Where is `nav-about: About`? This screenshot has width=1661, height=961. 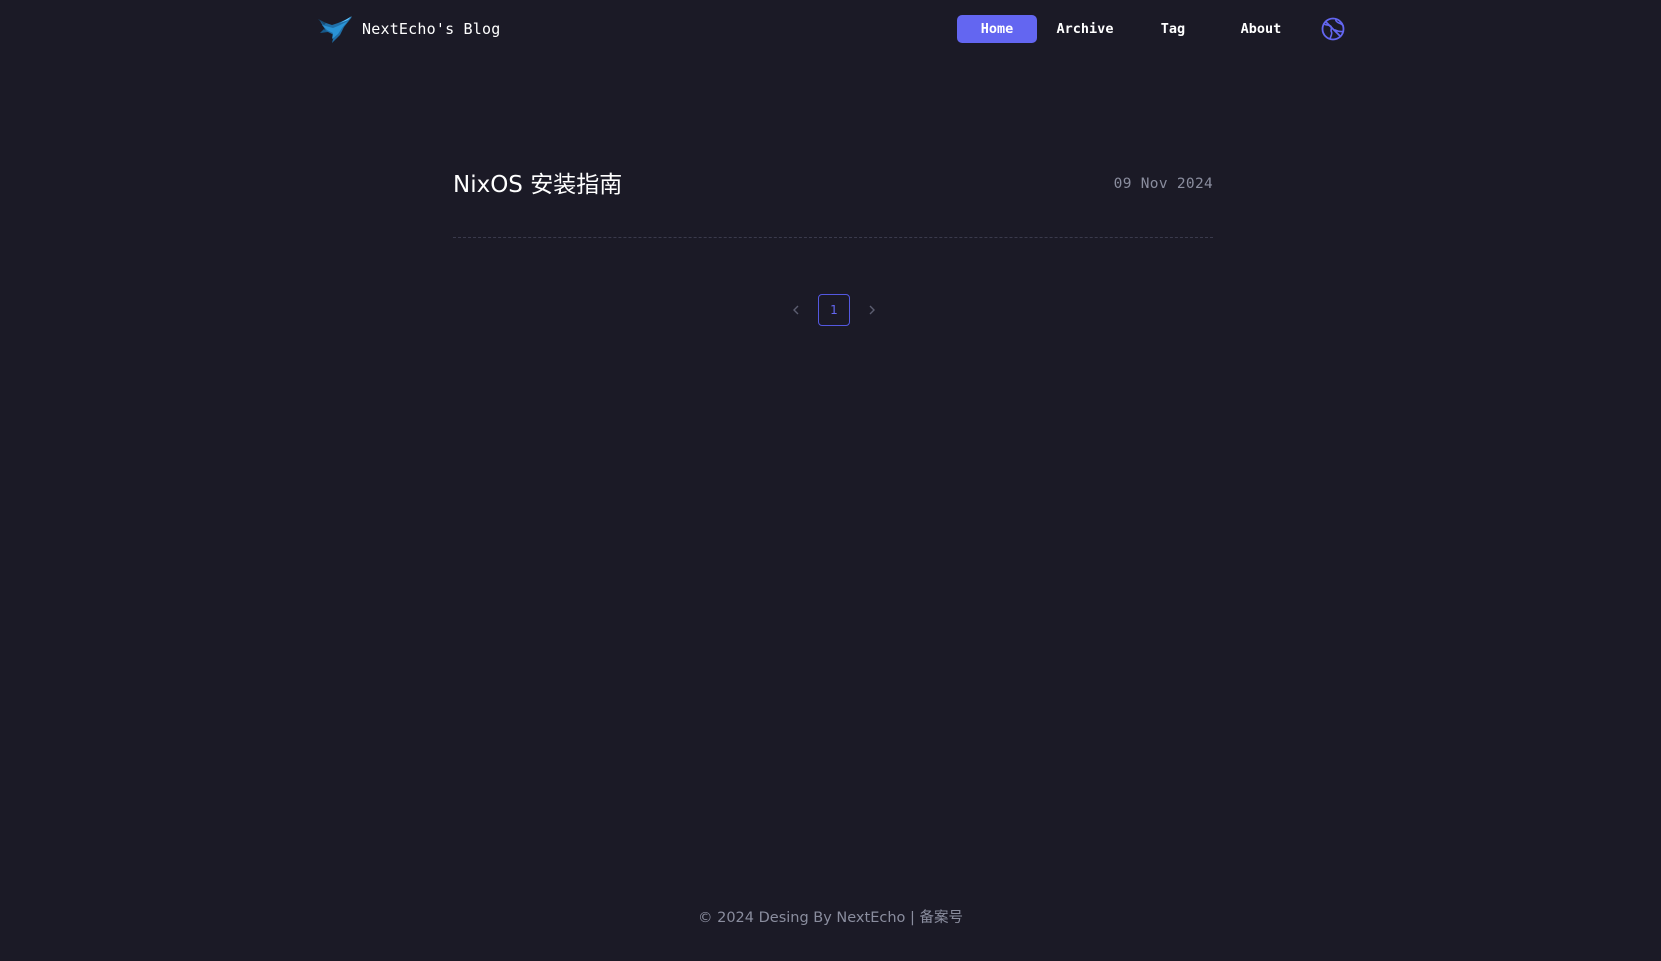 nav-about: About is located at coordinates (1261, 29).